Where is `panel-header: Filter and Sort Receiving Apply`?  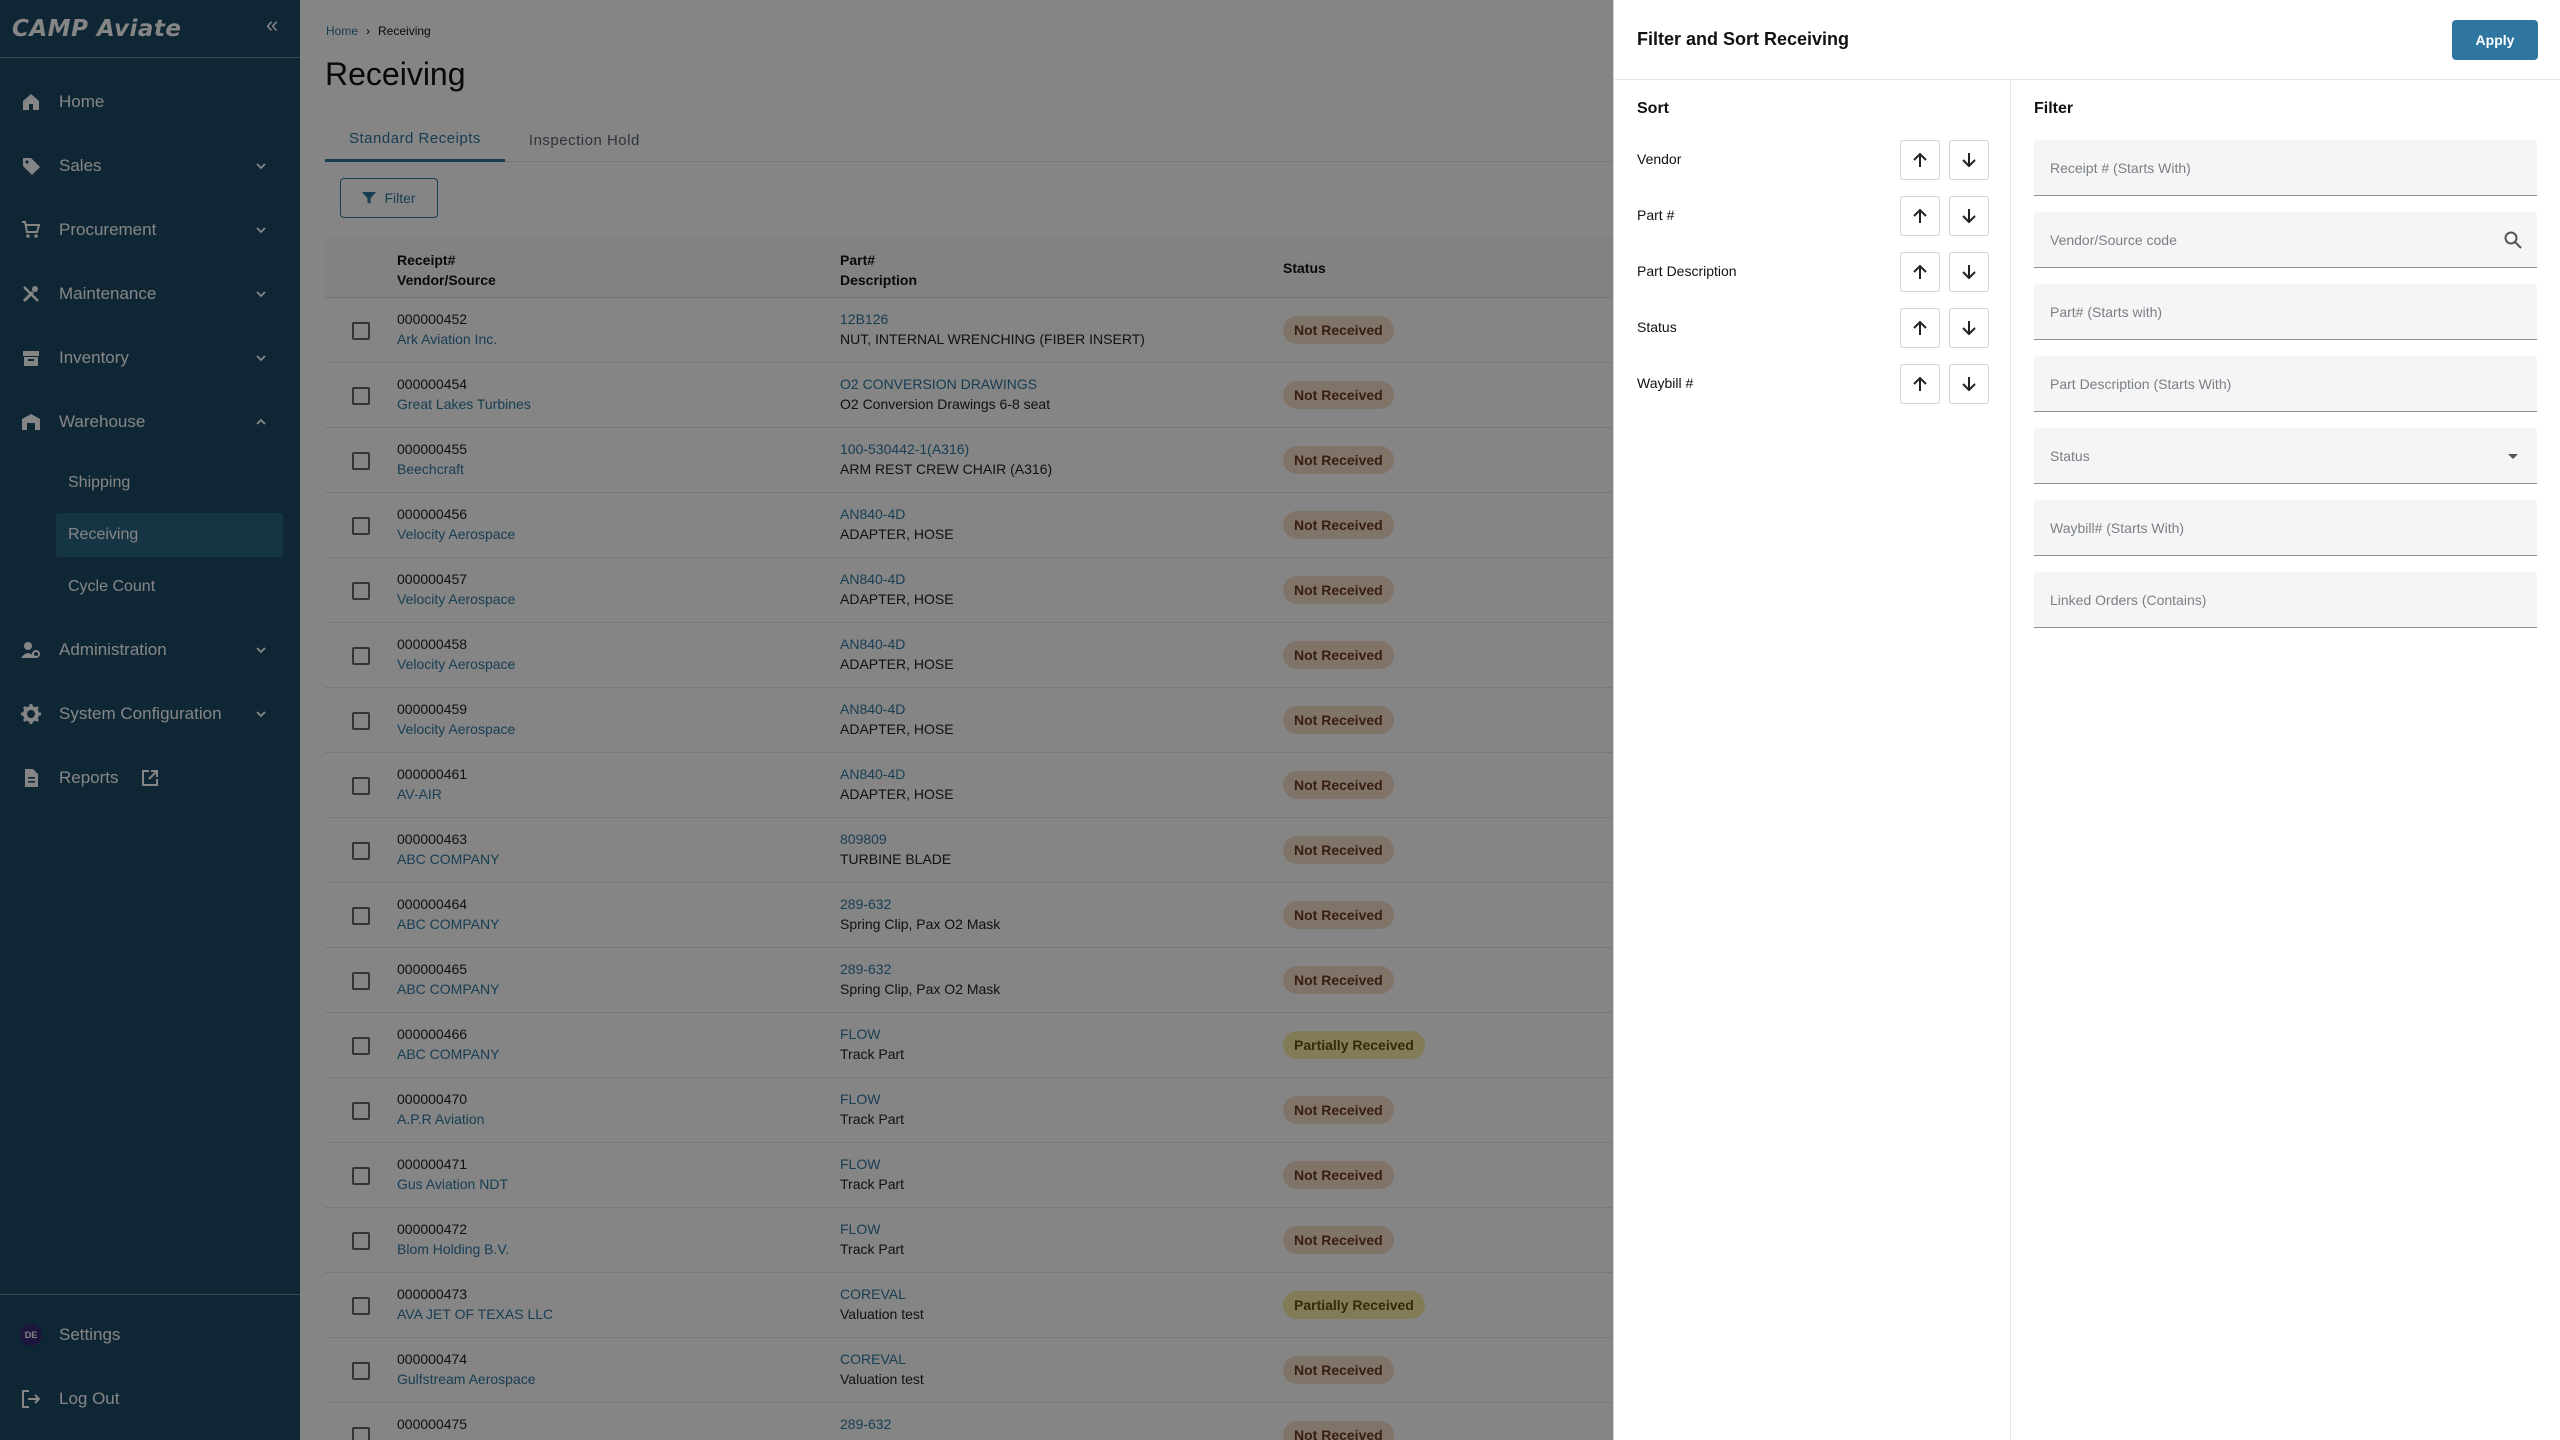
panel-header: Filter and Sort Receiving Apply is located at coordinates (2087, 40).